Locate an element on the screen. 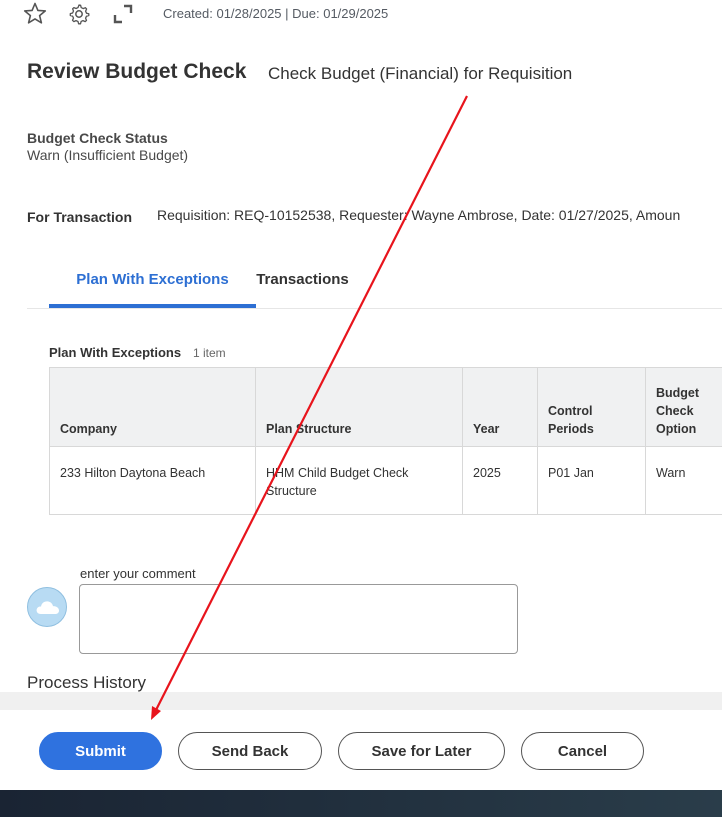 The width and height of the screenshot is (722, 817). action-bar: Submit Send Back Save for Later Cancel is located at coordinates (361, 750).